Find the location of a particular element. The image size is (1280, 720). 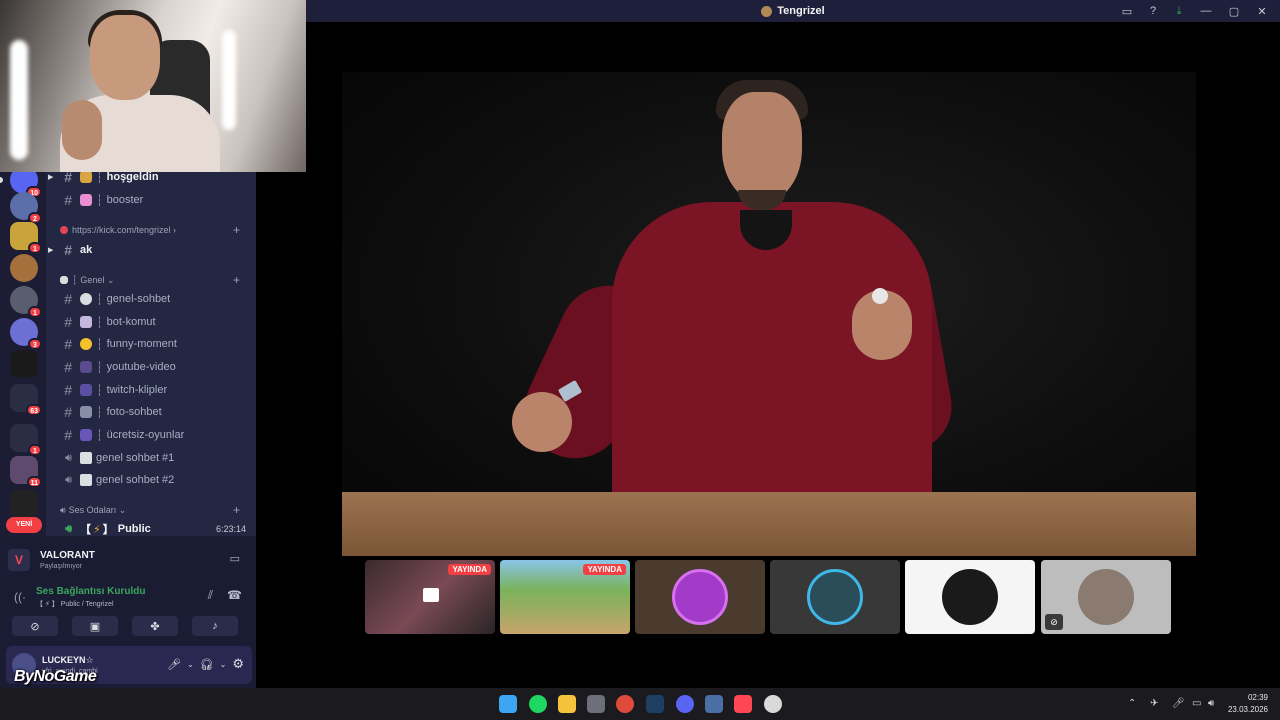

channel-foto-sohbet: # ┆ foto-sohbet is located at coordinates (151, 412).